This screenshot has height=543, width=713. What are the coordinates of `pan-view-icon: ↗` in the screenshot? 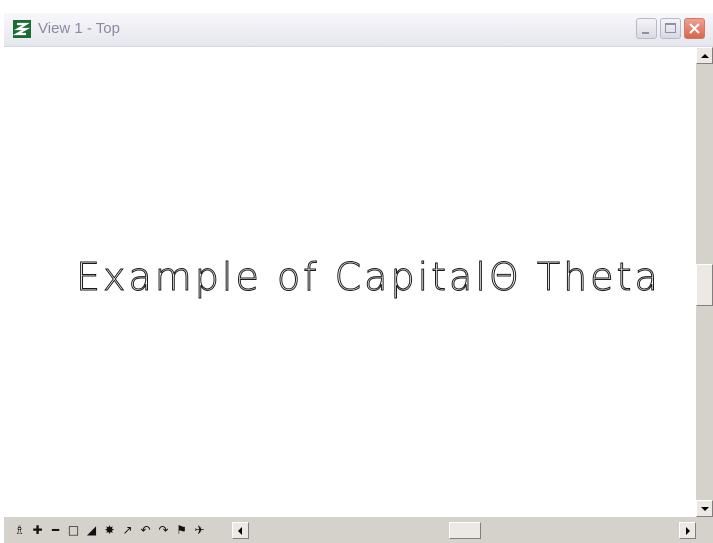 It's located at (127, 530).